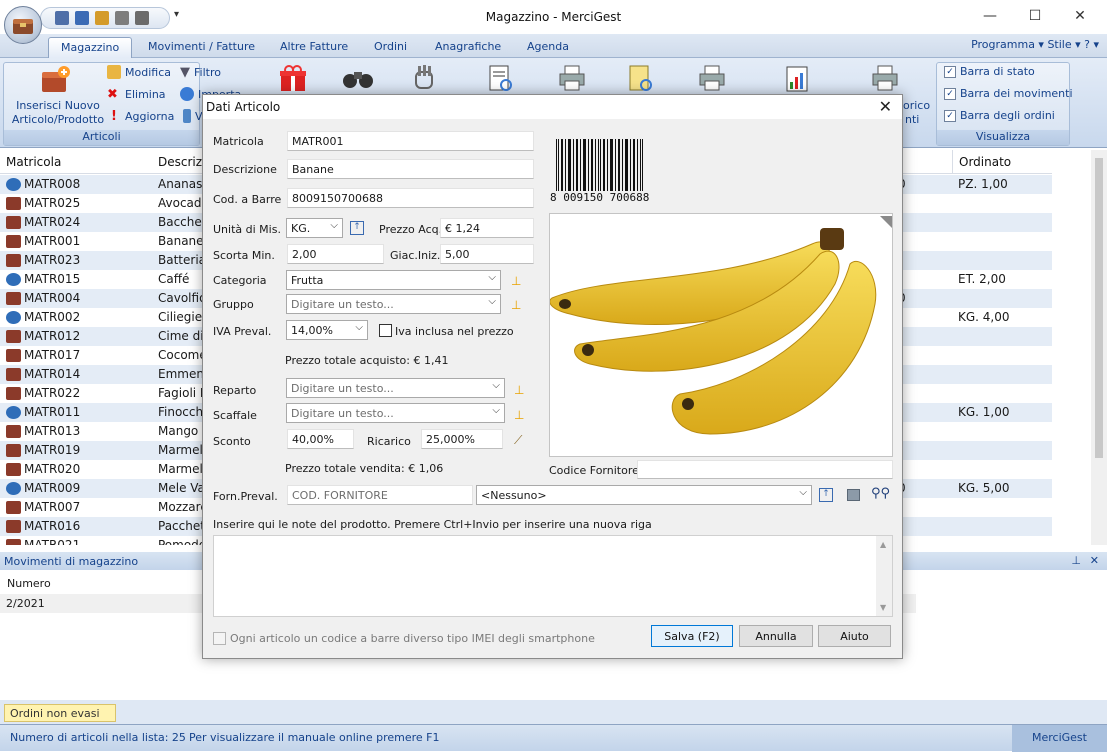  I want to click on modifica-button: Modifica, so click(139, 72).